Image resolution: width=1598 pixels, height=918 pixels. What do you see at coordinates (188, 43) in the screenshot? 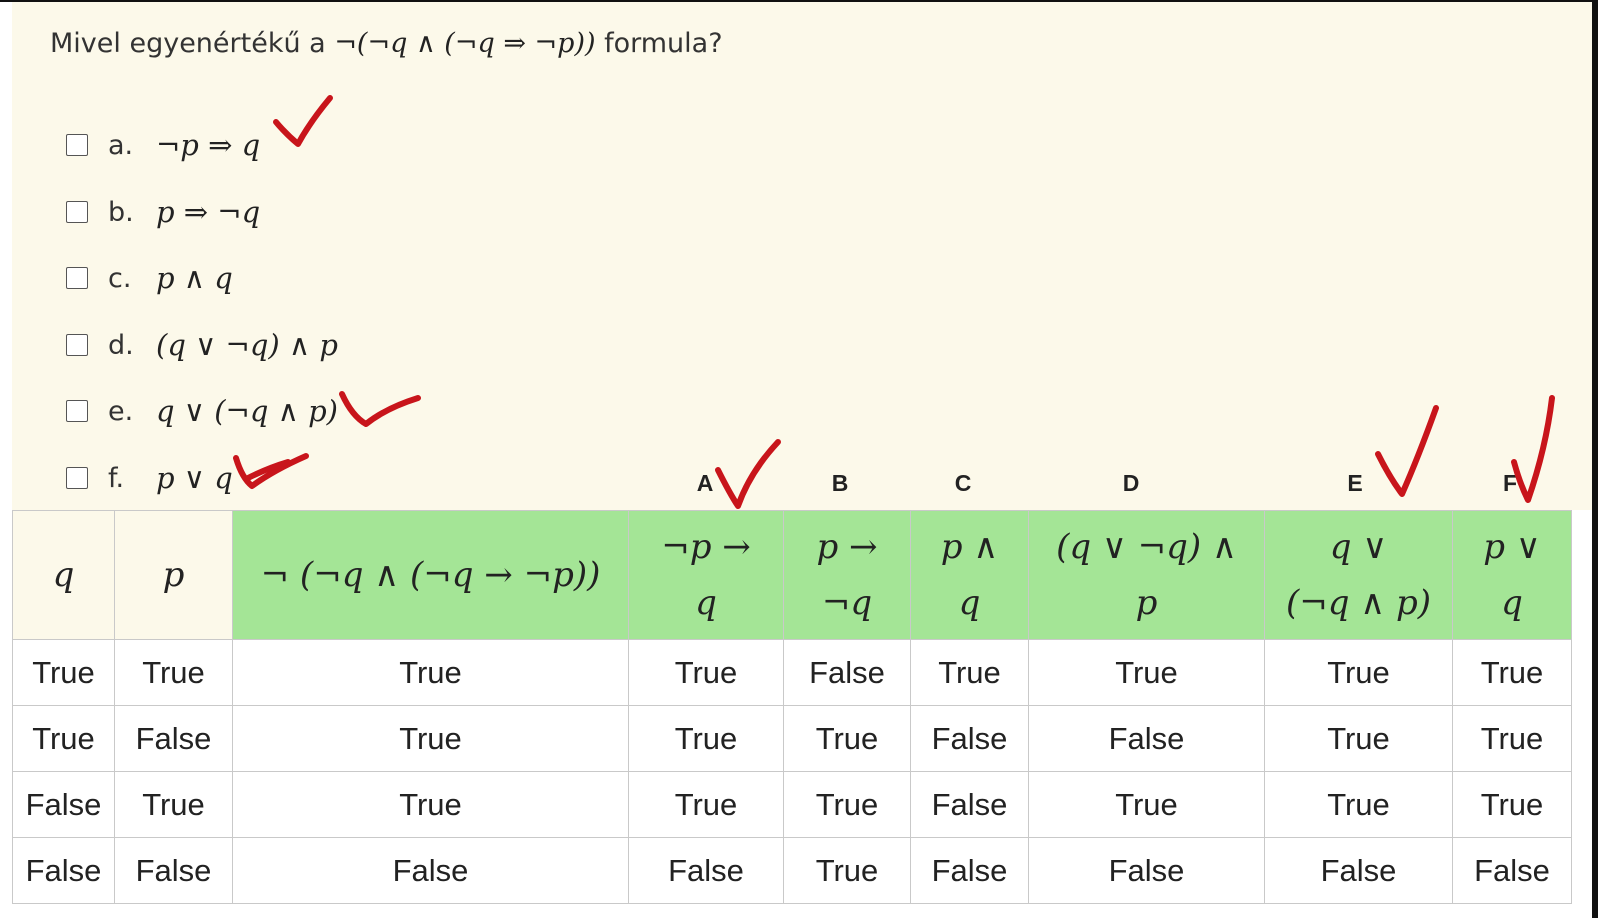
I see `question-prefix: Mivel egyenértékű a` at bounding box center [188, 43].